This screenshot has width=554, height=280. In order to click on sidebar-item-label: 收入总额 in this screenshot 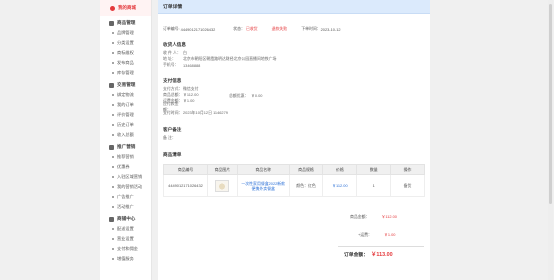, I will do `click(125, 134)`.